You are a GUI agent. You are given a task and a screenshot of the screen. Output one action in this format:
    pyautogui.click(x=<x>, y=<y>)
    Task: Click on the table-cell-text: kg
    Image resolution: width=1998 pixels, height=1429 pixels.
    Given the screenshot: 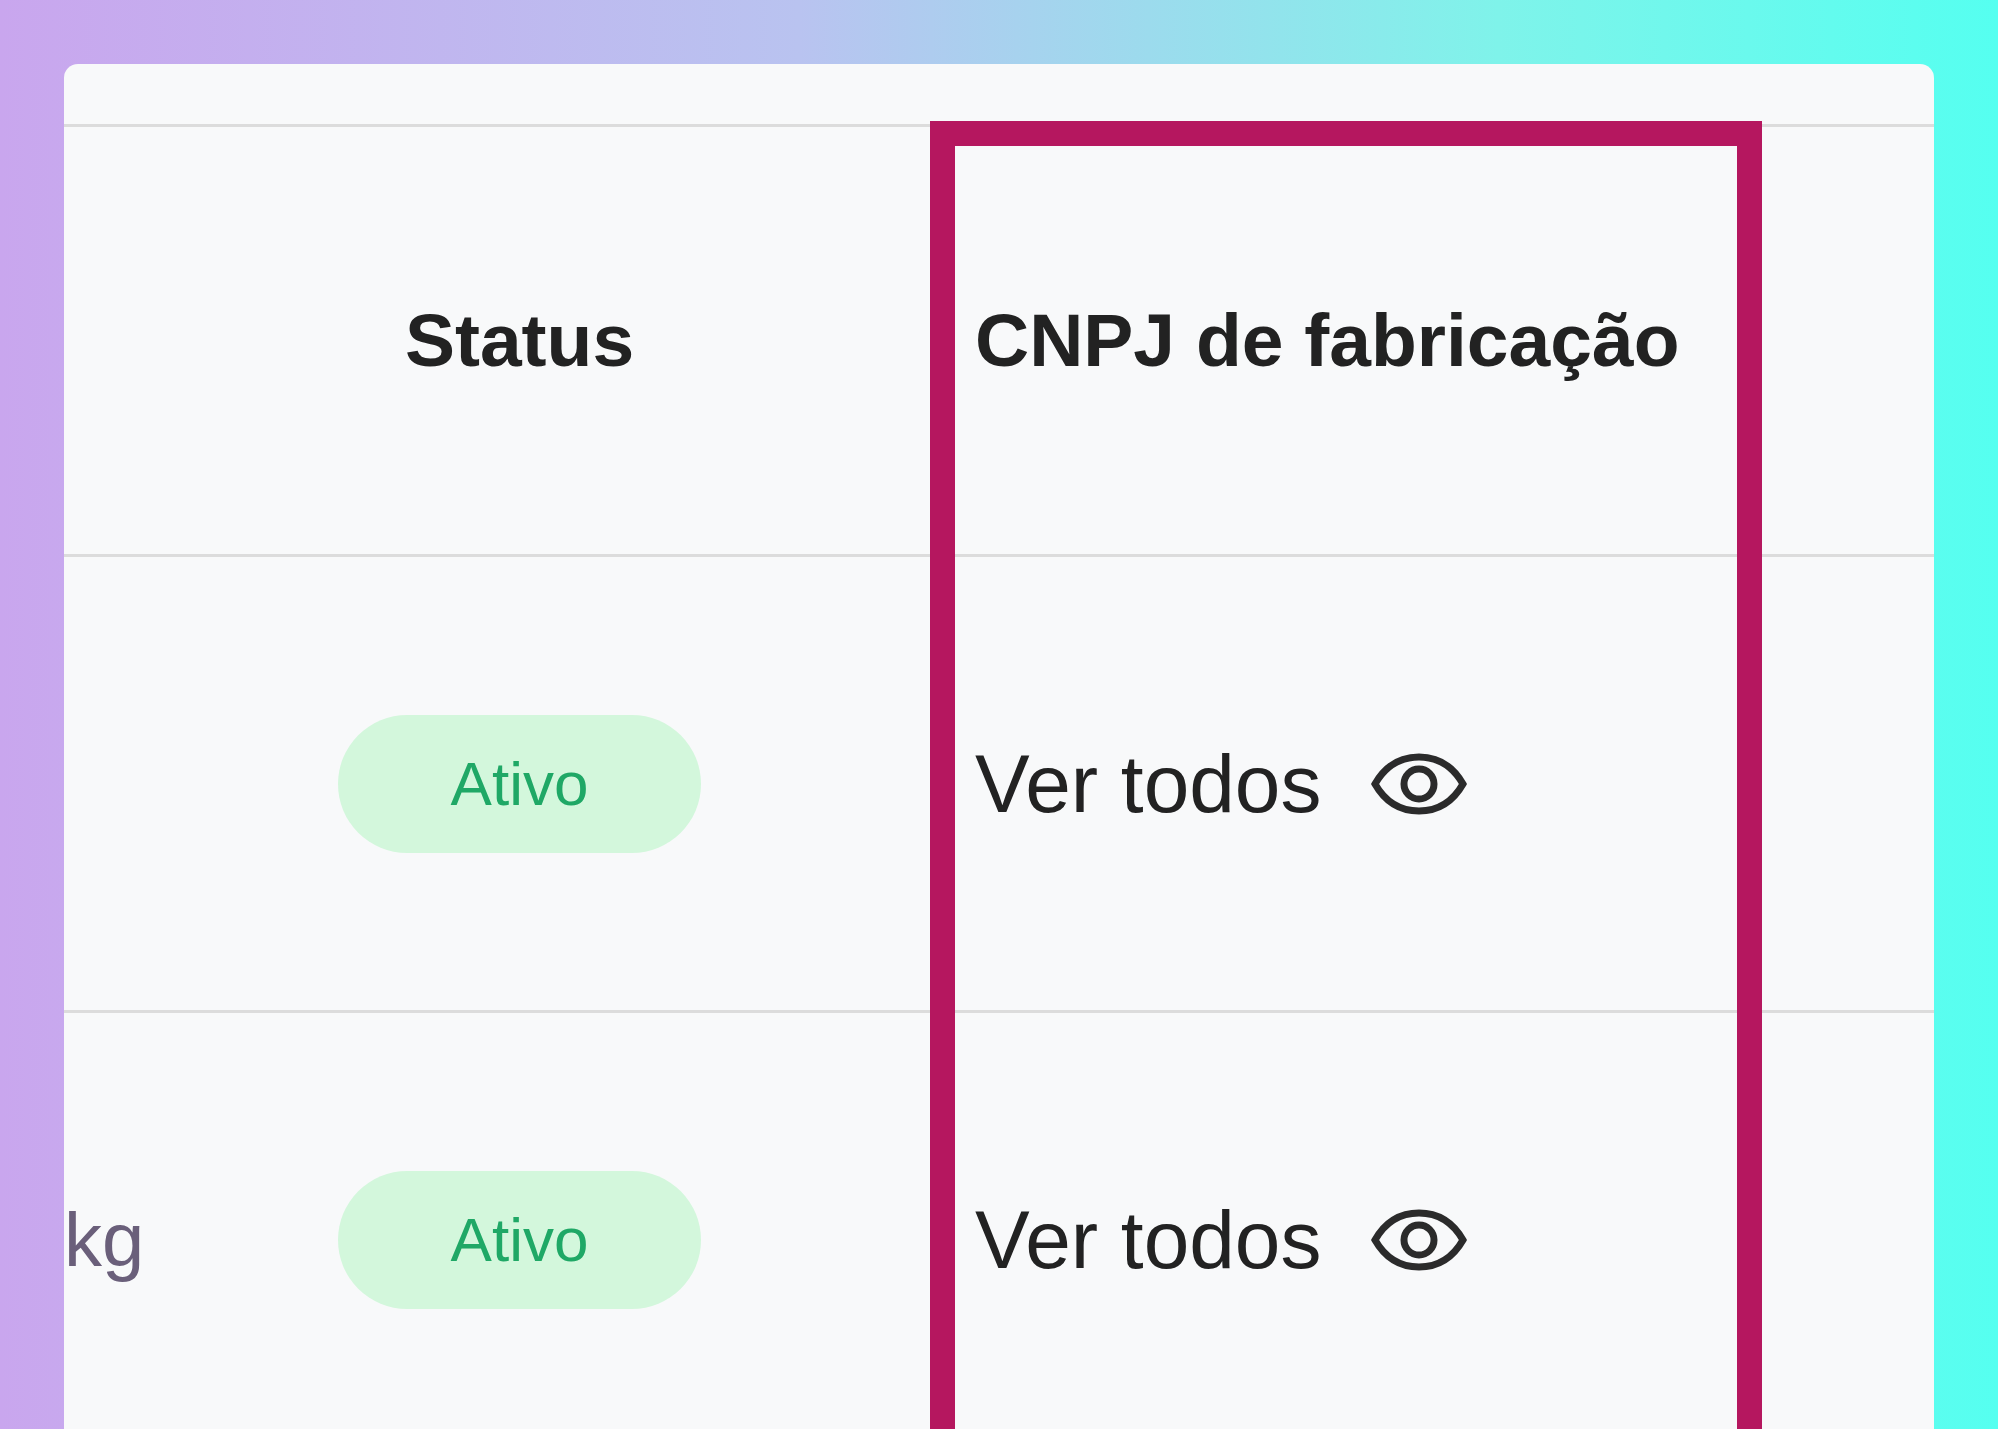 What is the action you would take?
    pyautogui.click(x=104, y=1239)
    